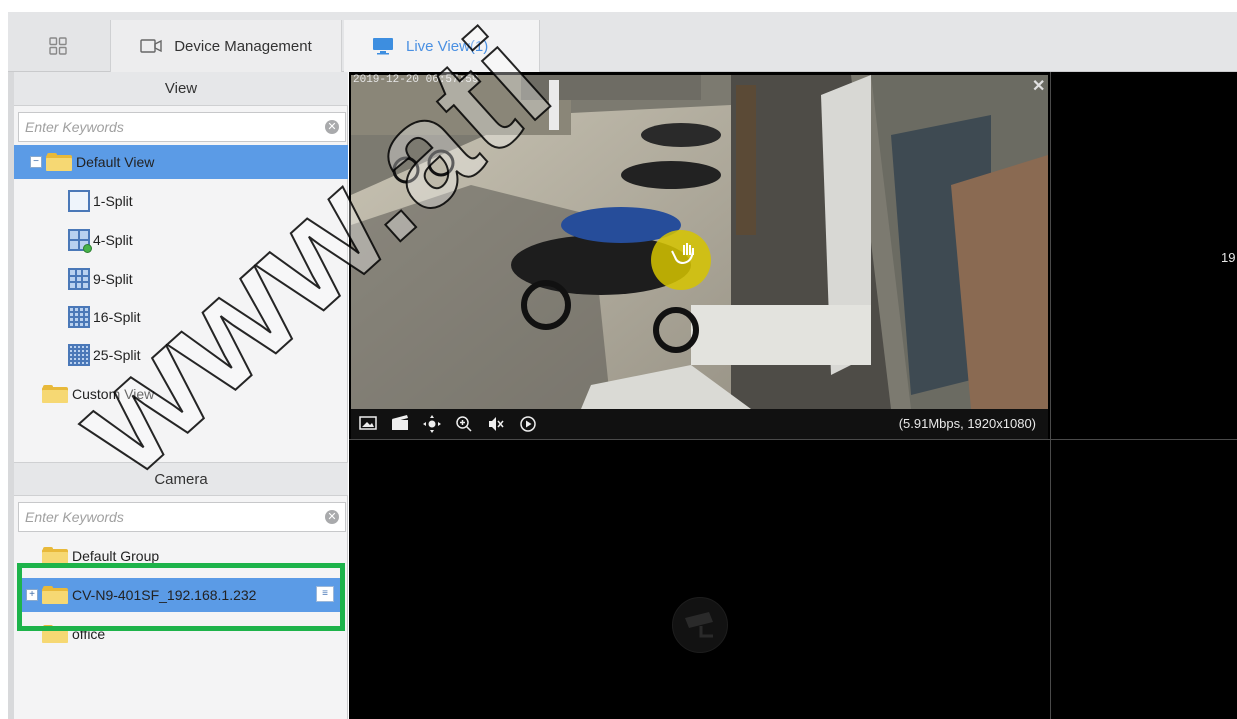 Image resolution: width=1237 pixels, height=719 pixels. I want to click on tree-item-label: Default View, so click(115, 162).